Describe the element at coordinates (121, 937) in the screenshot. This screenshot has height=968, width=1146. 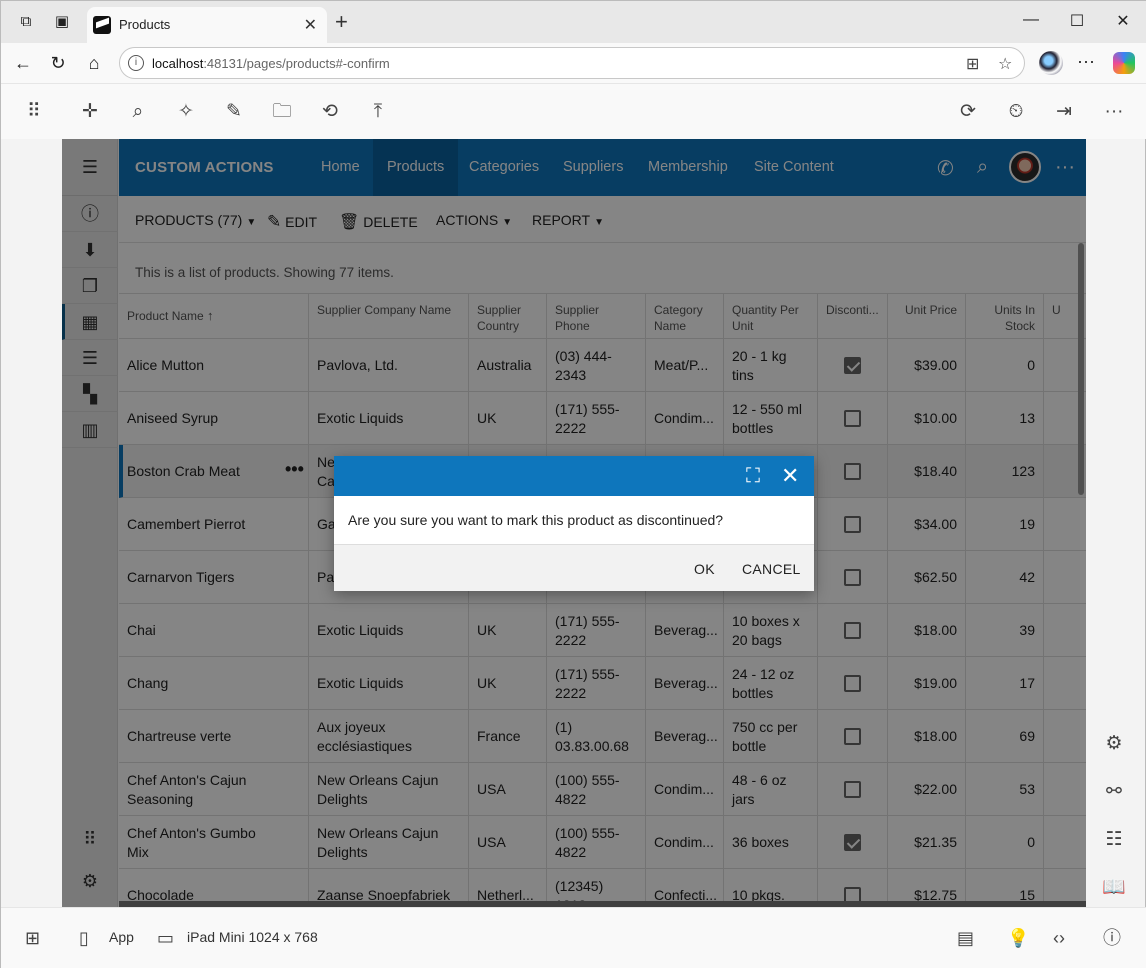
I see `app-mode-label: App` at that location.